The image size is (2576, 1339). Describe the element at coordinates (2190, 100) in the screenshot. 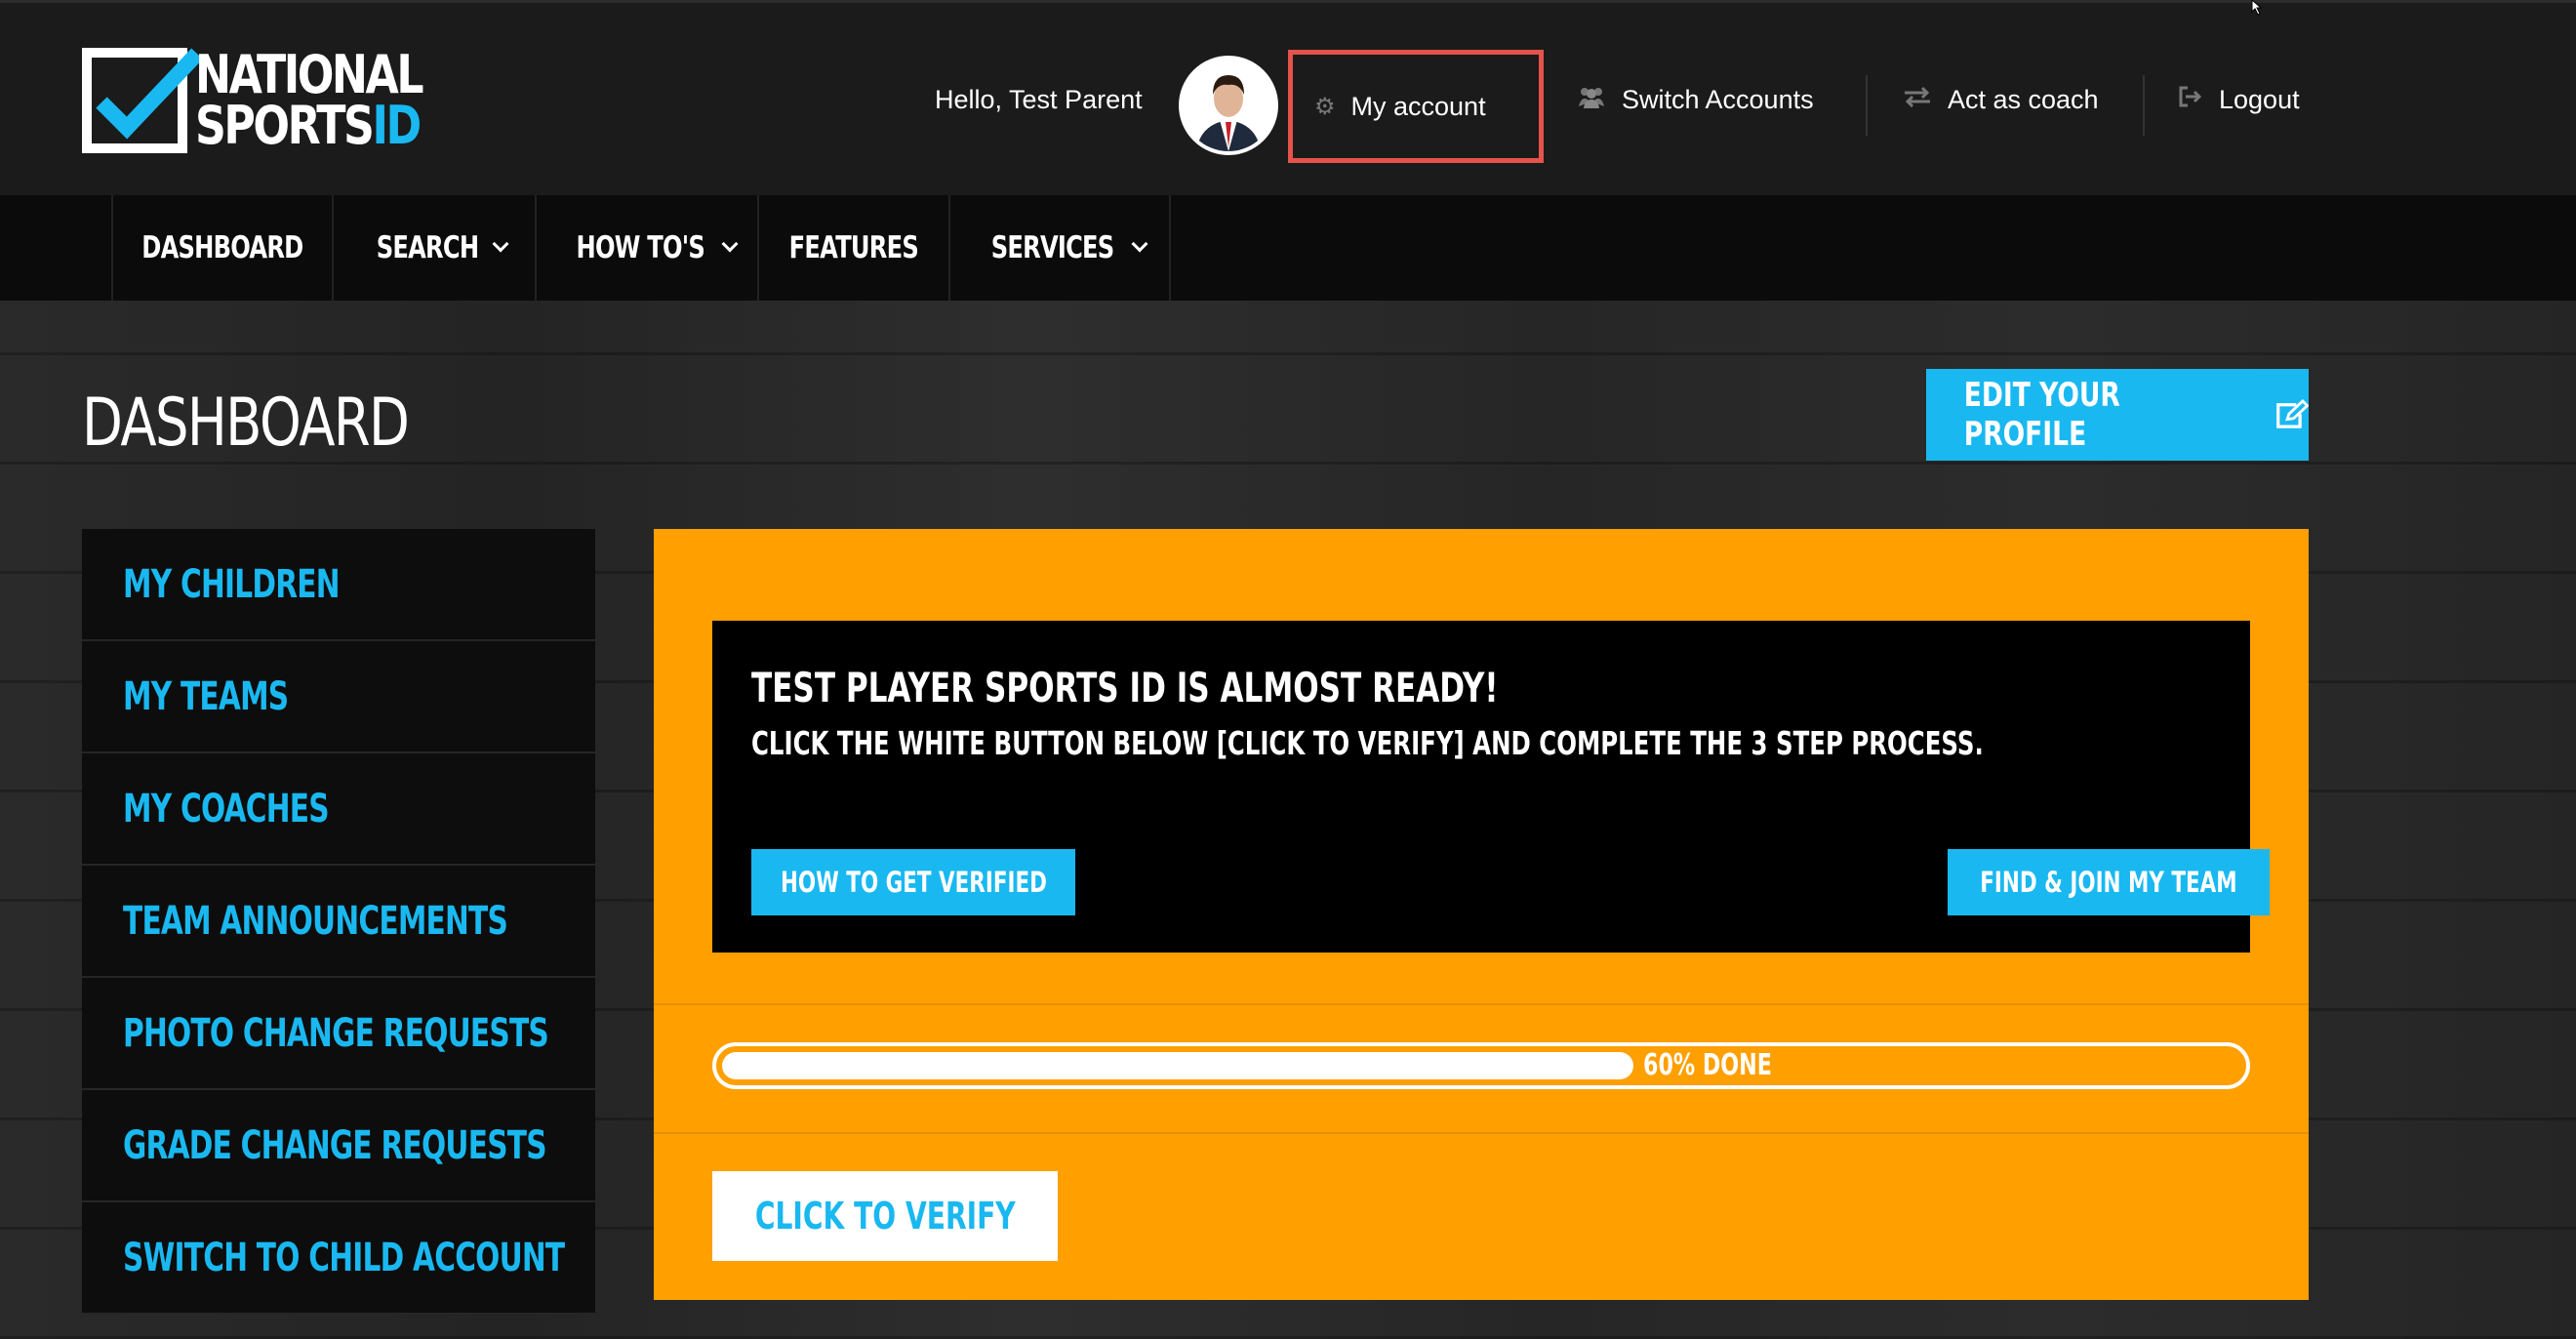

I see `logout-icon` at that location.